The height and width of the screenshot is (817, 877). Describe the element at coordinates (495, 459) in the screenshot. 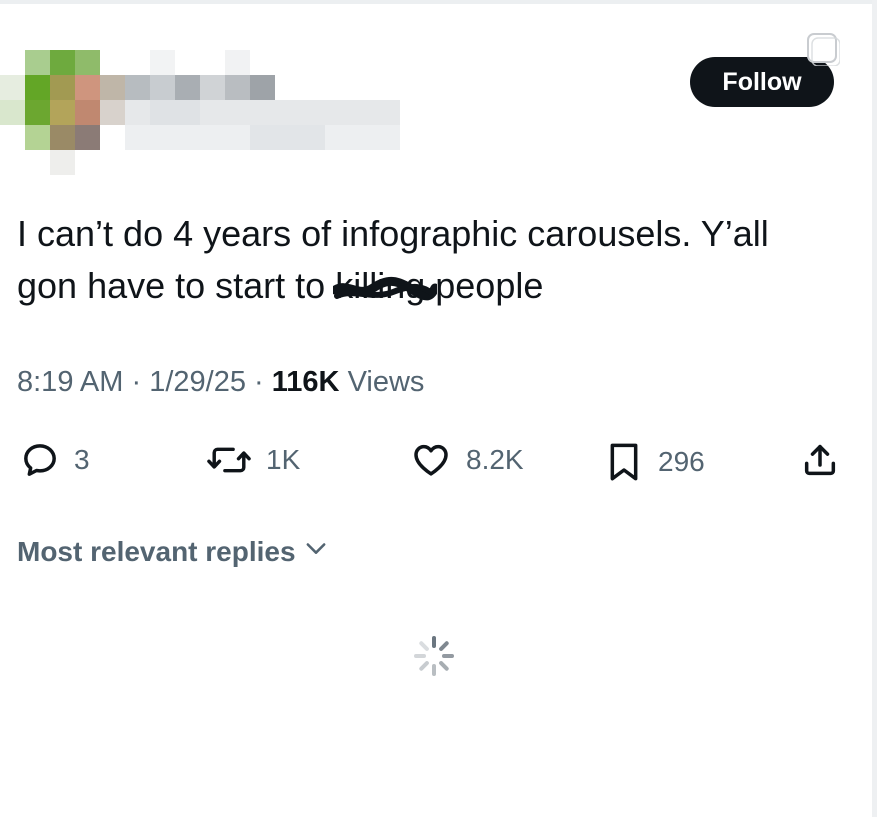

I see `like-count: 8.2K` at that location.